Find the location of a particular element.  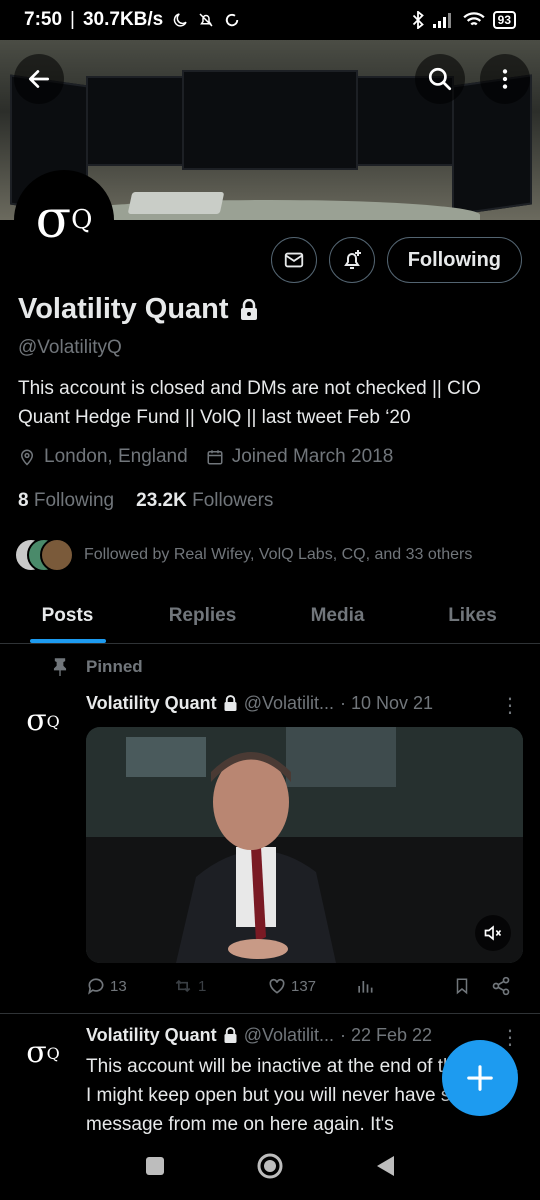

like-button: 137 is located at coordinates (311, 986).